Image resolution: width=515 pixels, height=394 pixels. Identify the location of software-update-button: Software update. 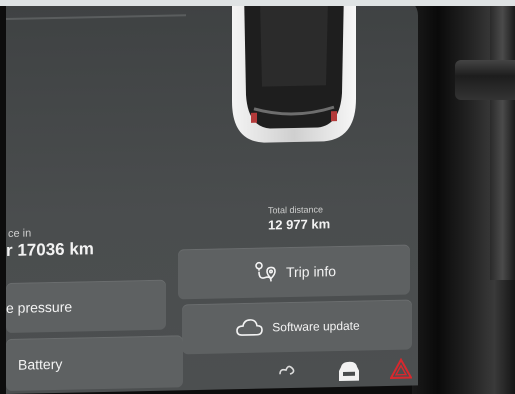
(297, 327).